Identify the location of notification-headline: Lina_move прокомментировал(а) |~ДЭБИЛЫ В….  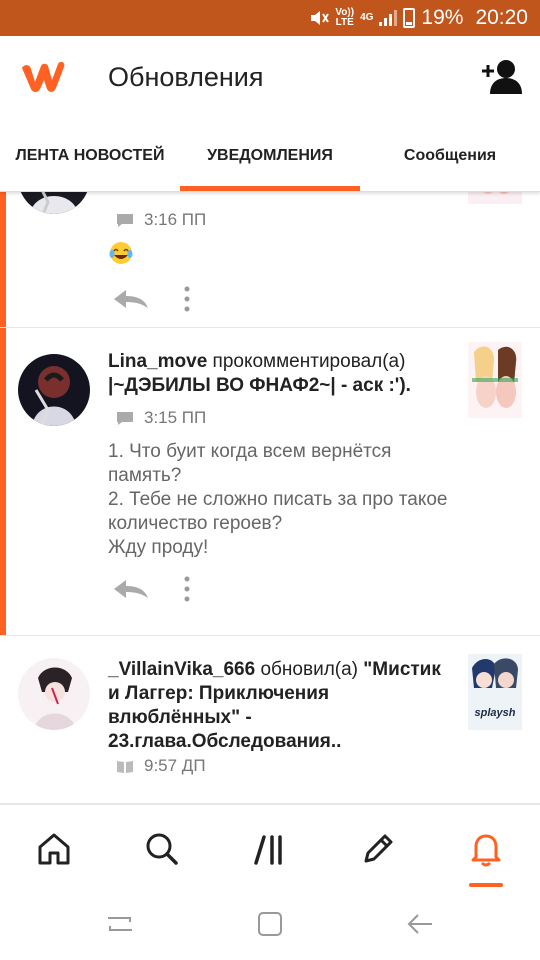
(281, 374).